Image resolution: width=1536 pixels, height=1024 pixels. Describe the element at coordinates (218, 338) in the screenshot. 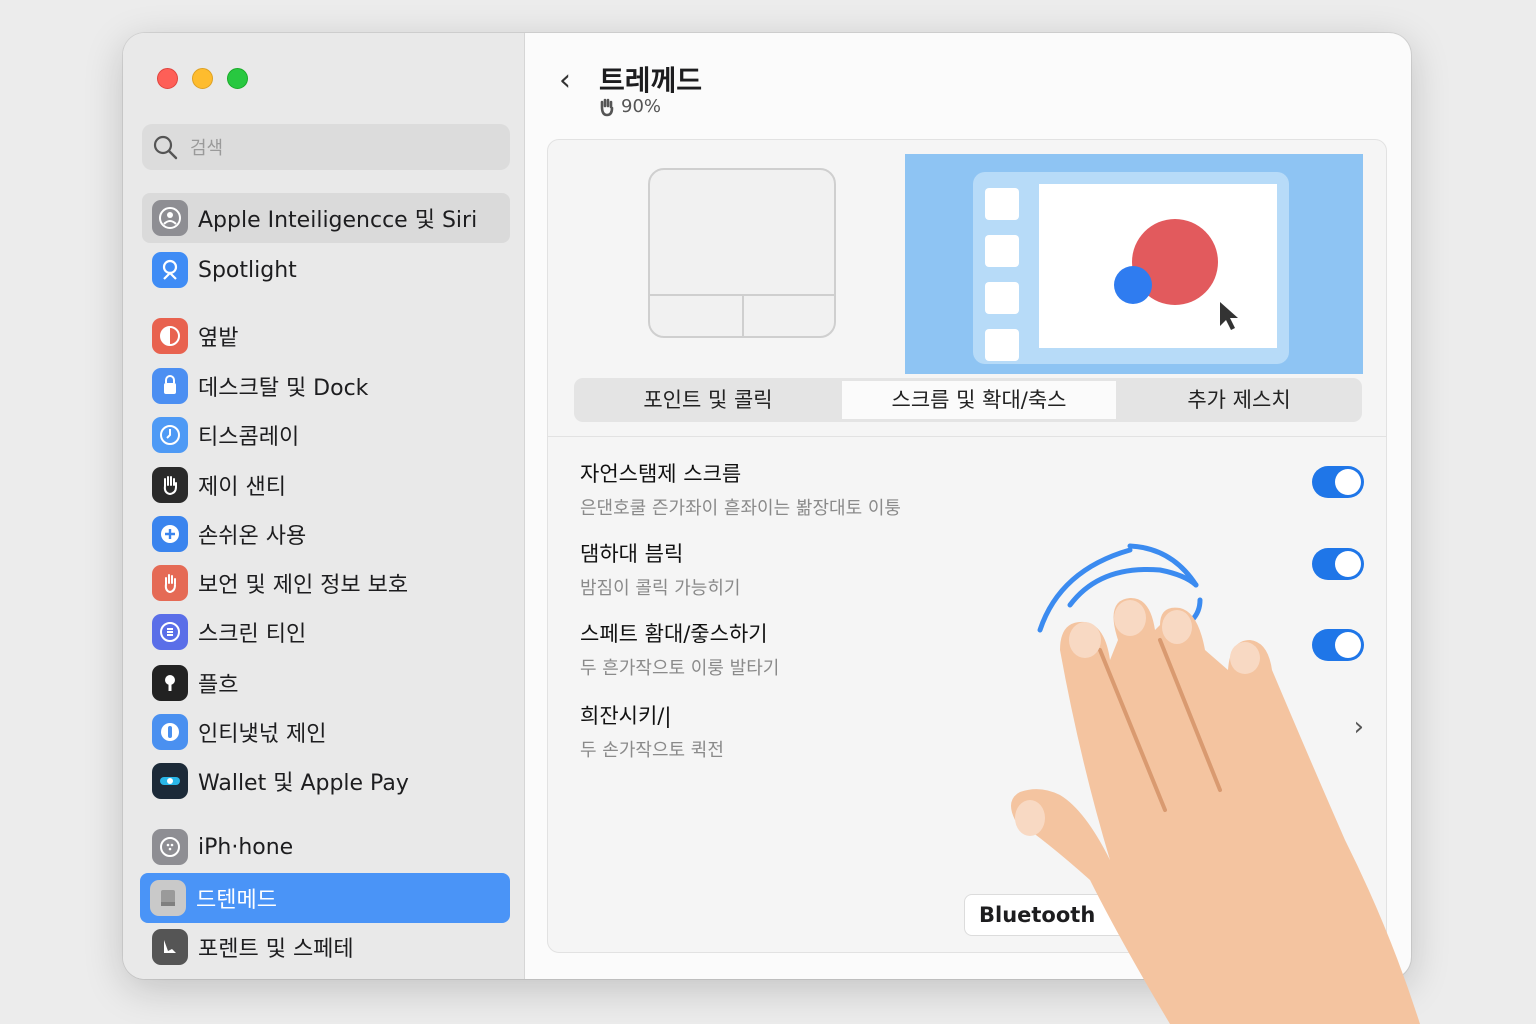

I see `sidebar-item-label: 옆밭` at that location.